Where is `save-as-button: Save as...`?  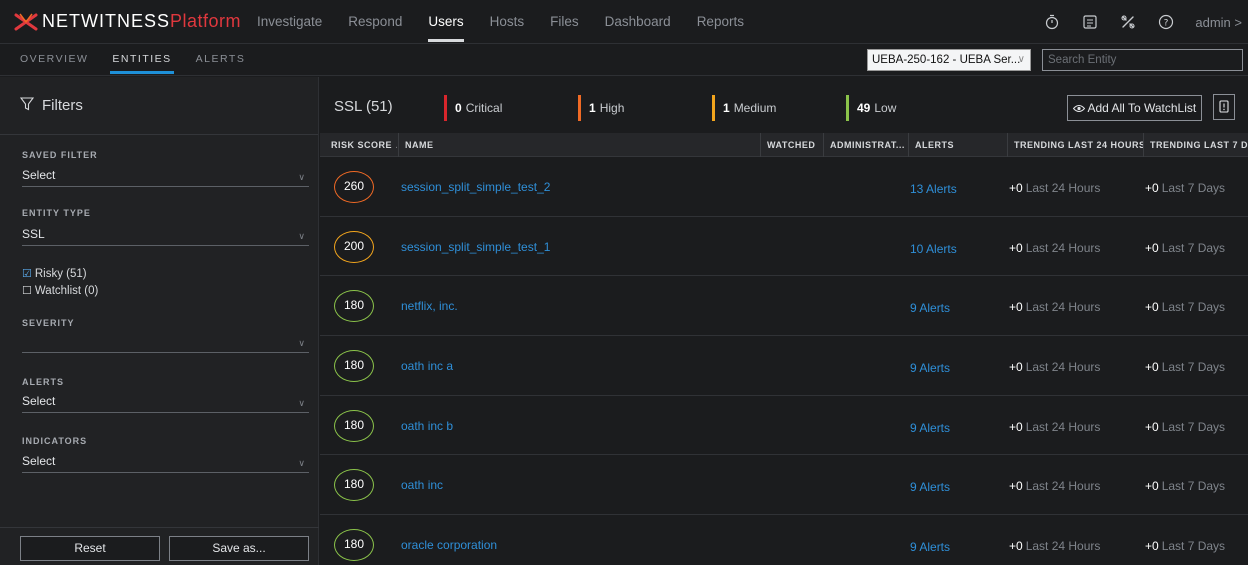 save-as-button: Save as... is located at coordinates (239, 548).